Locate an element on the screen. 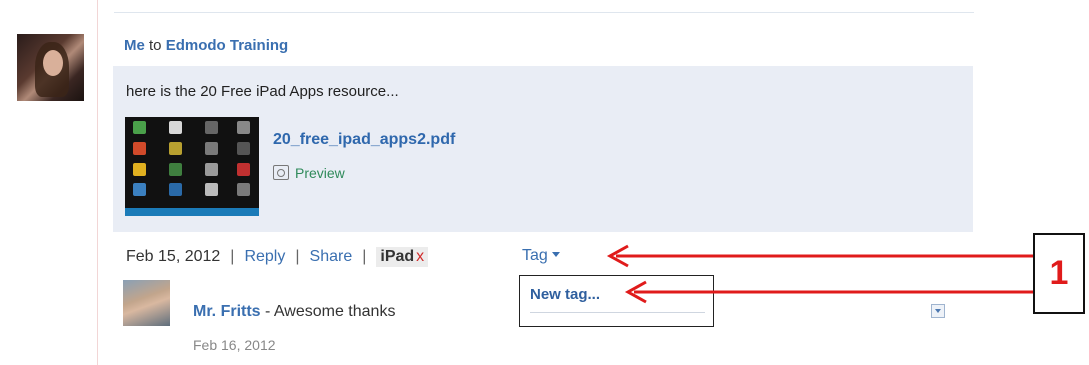 The height and width of the screenshot is (365, 1089). callout-arrows is located at coordinates (819, 274).